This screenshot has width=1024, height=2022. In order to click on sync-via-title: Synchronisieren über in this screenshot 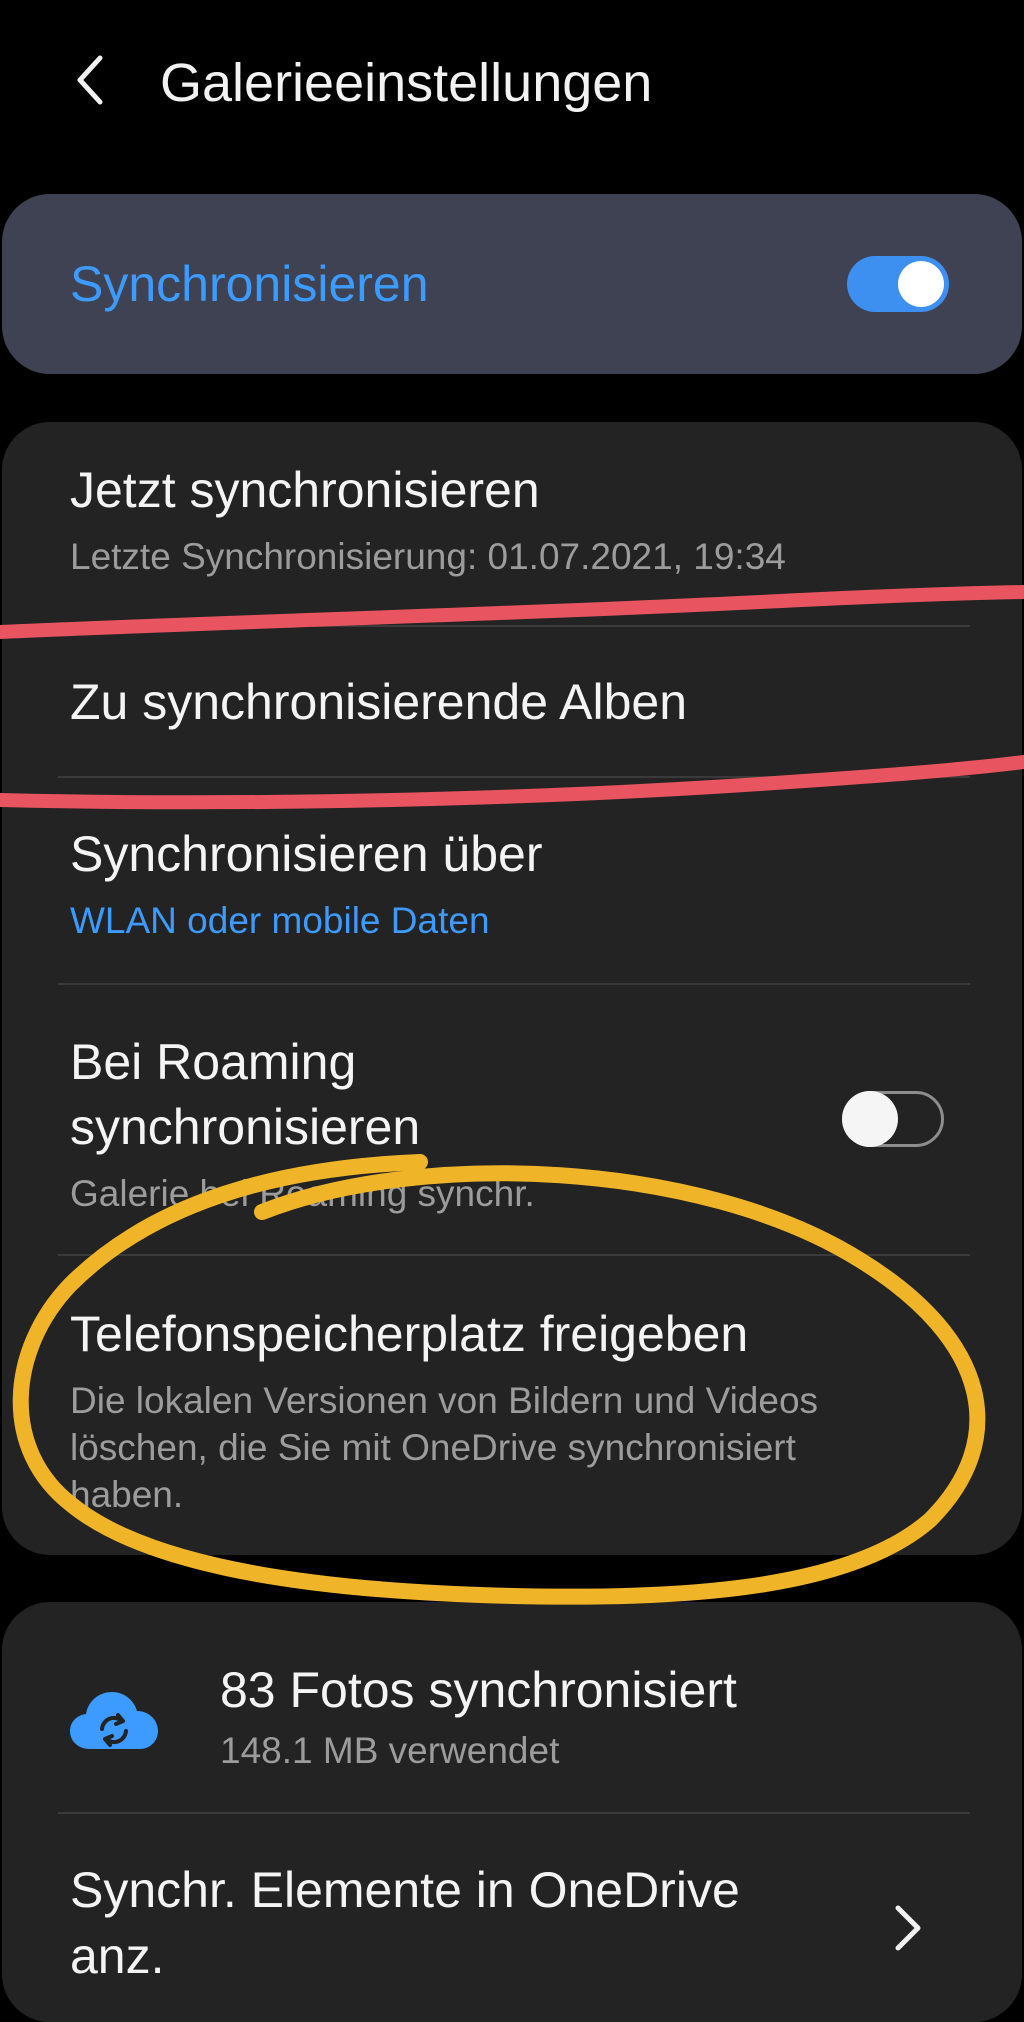, I will do `click(306, 854)`.